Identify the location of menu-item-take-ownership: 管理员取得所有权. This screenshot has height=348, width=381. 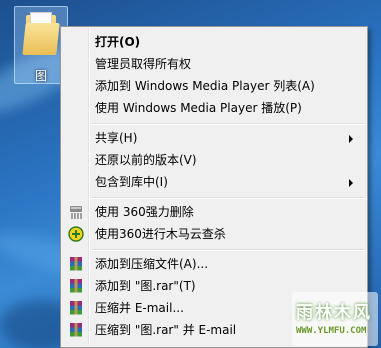
(214, 64).